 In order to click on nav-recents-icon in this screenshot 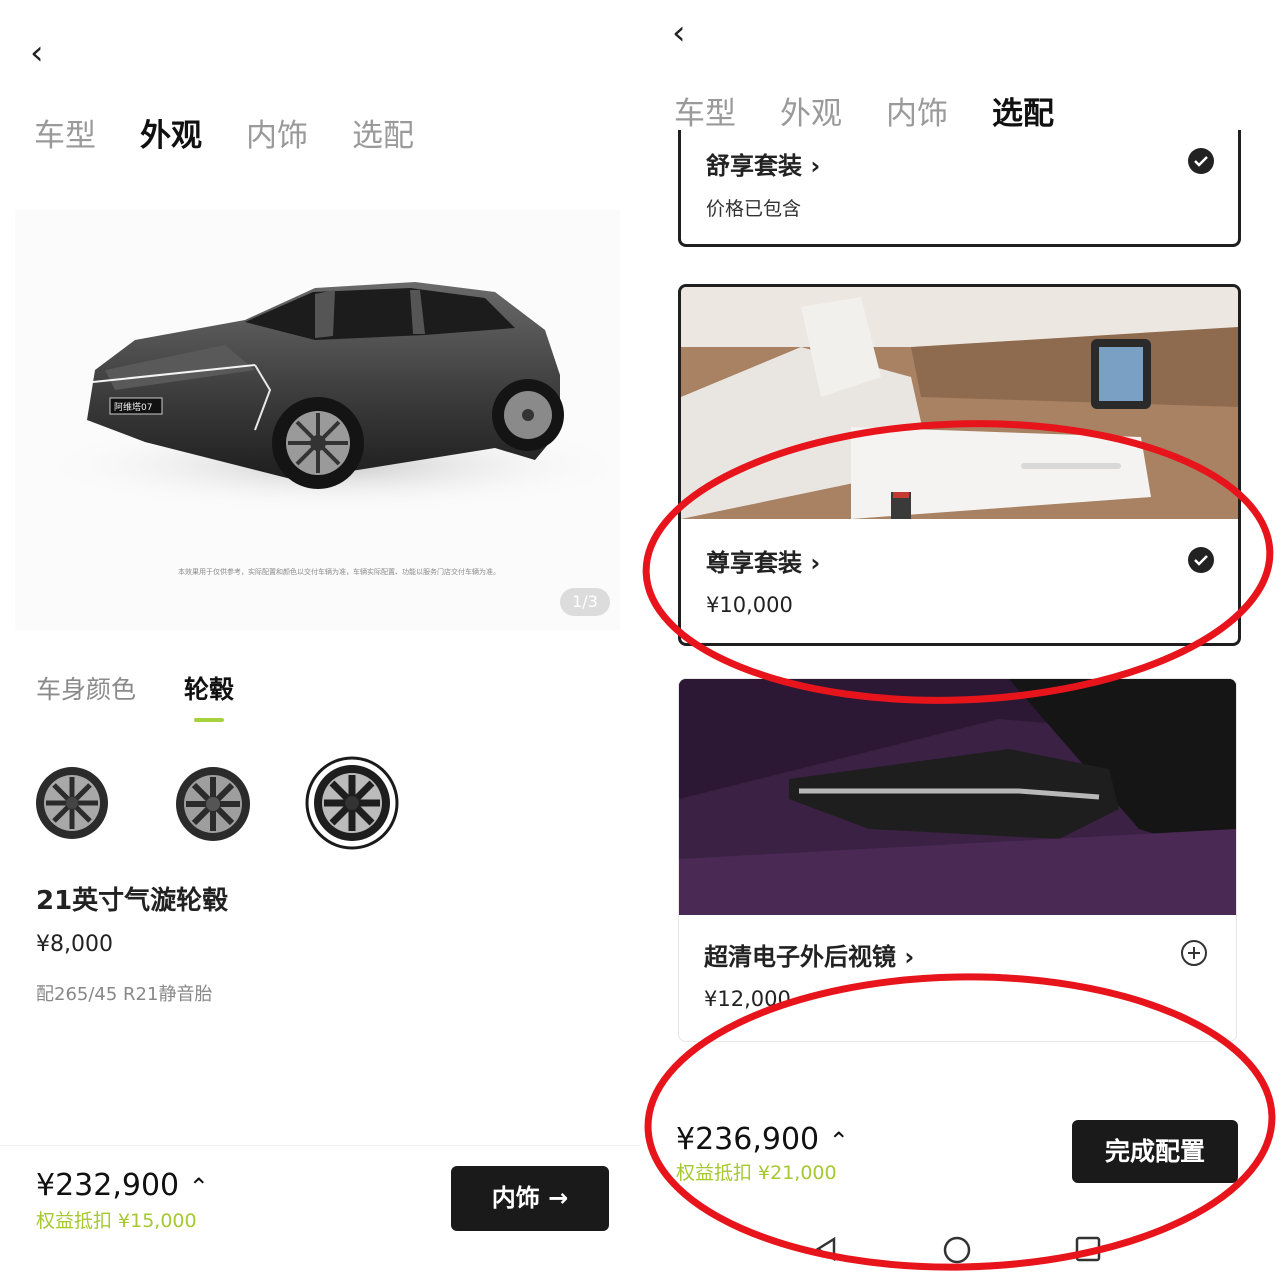, I will do `click(1088, 1249)`.